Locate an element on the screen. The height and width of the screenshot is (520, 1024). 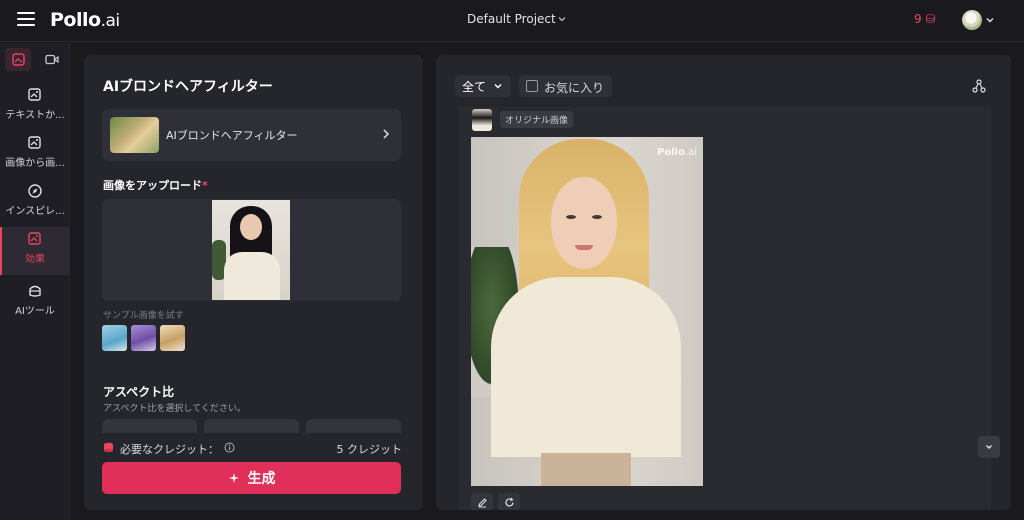
tab-video is located at coordinates (52, 59).